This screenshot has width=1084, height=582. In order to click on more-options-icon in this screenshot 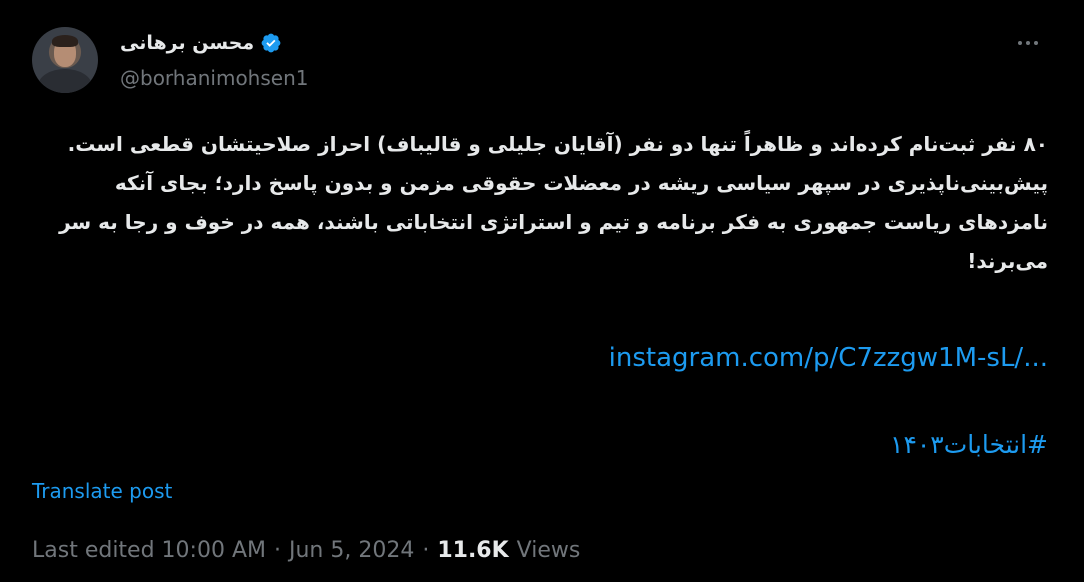, I will do `click(1028, 43)`.